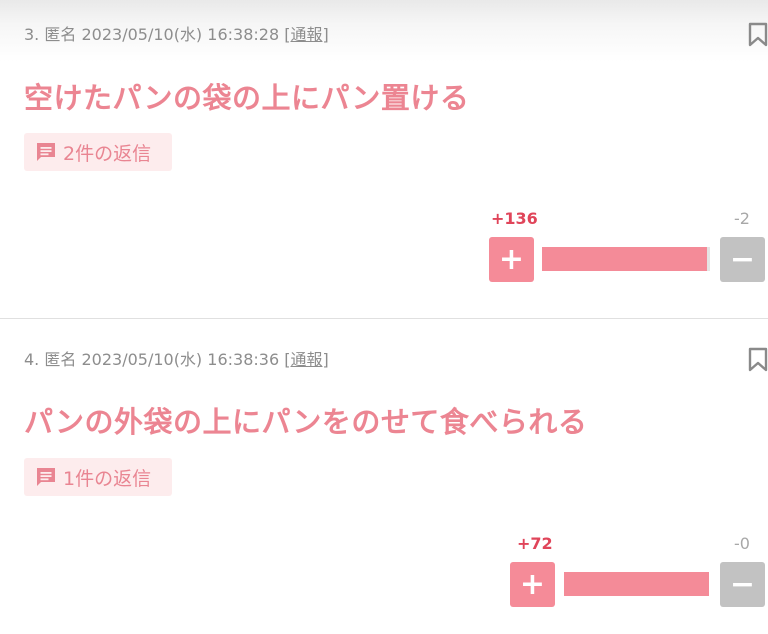  What do you see at coordinates (32, 359) in the screenshot?
I see `comment-number: 4.` at bounding box center [32, 359].